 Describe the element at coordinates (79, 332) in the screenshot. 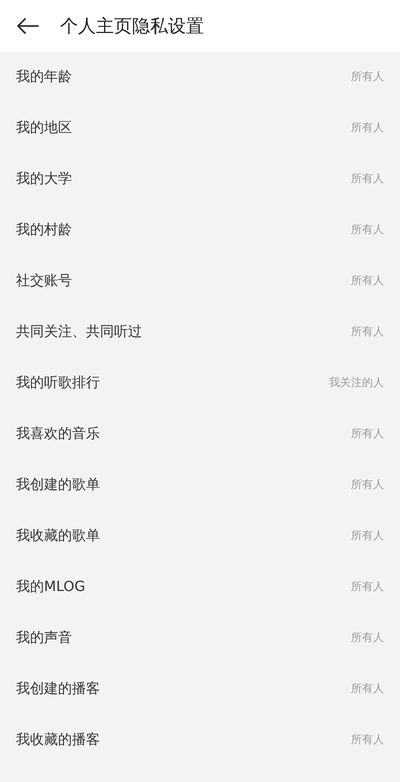

I see `row-label: 共同关注、共同听过` at that location.